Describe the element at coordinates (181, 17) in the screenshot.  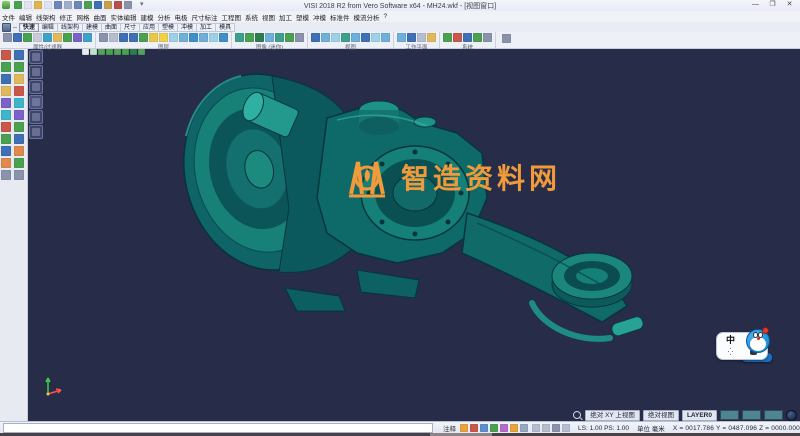
I see `menu-item: 电极` at that location.